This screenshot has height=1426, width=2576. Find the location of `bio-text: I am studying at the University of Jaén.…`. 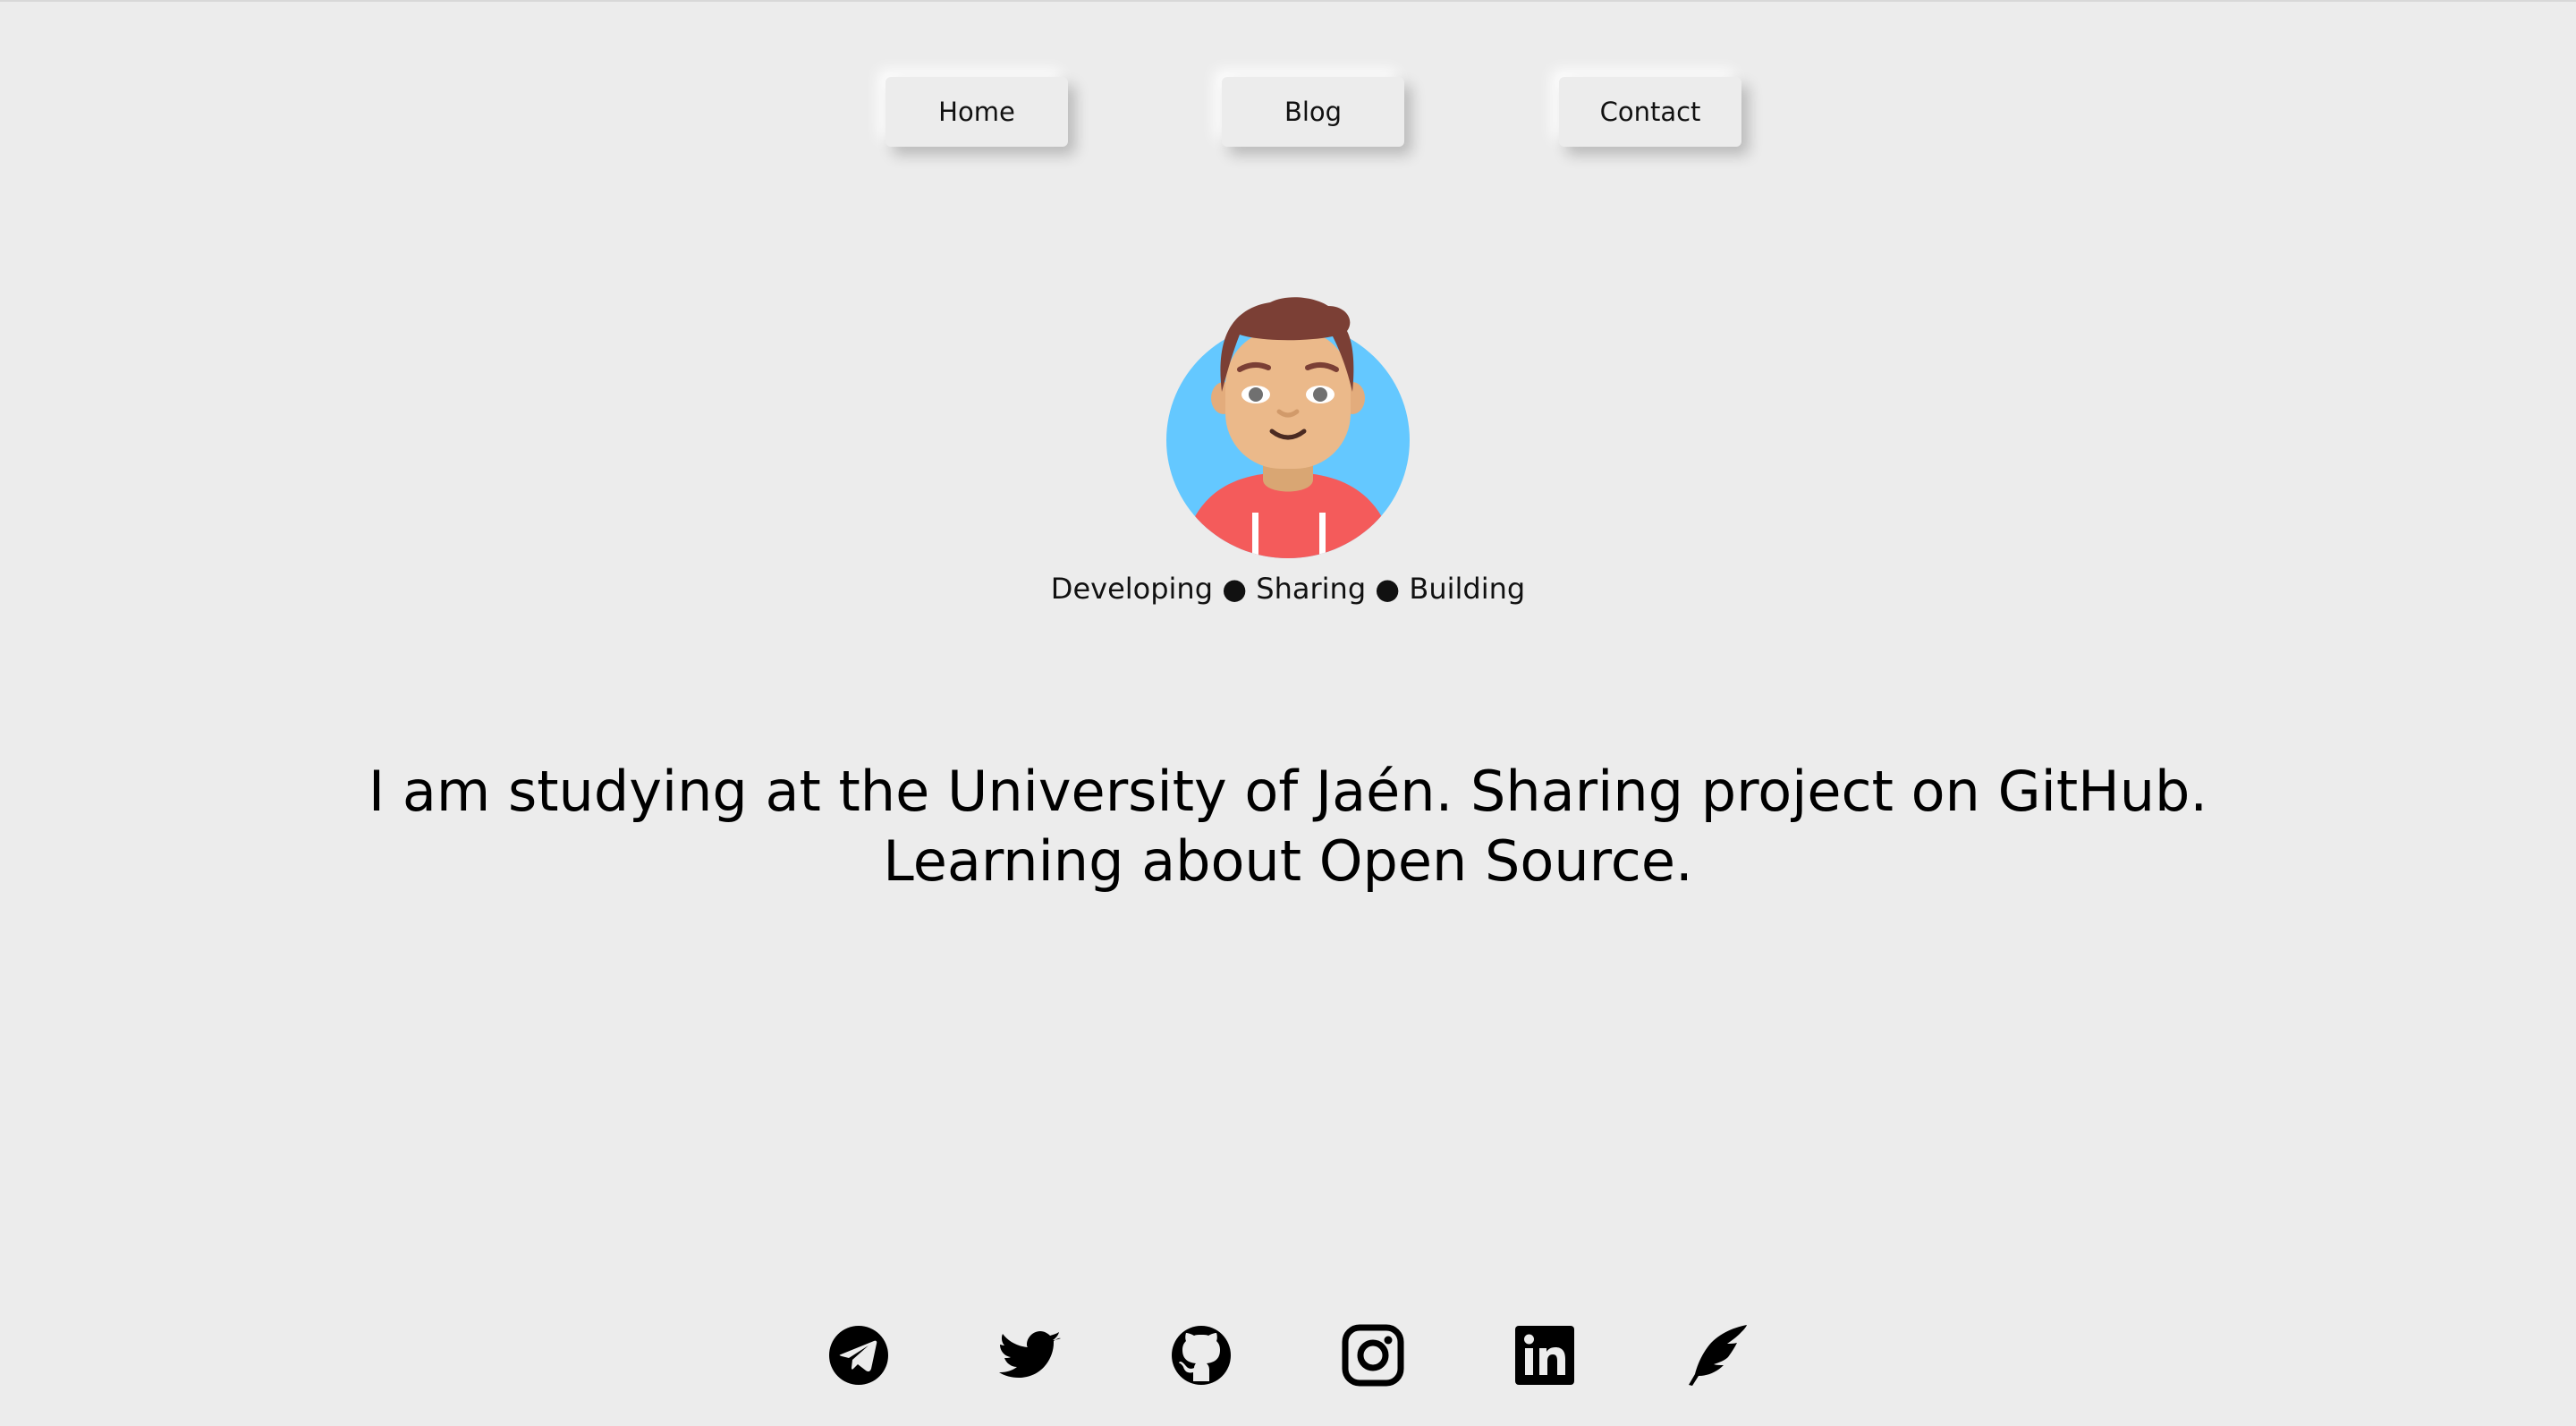

bio-text: I am studying at the University of Jaén.… is located at coordinates (1288, 827).